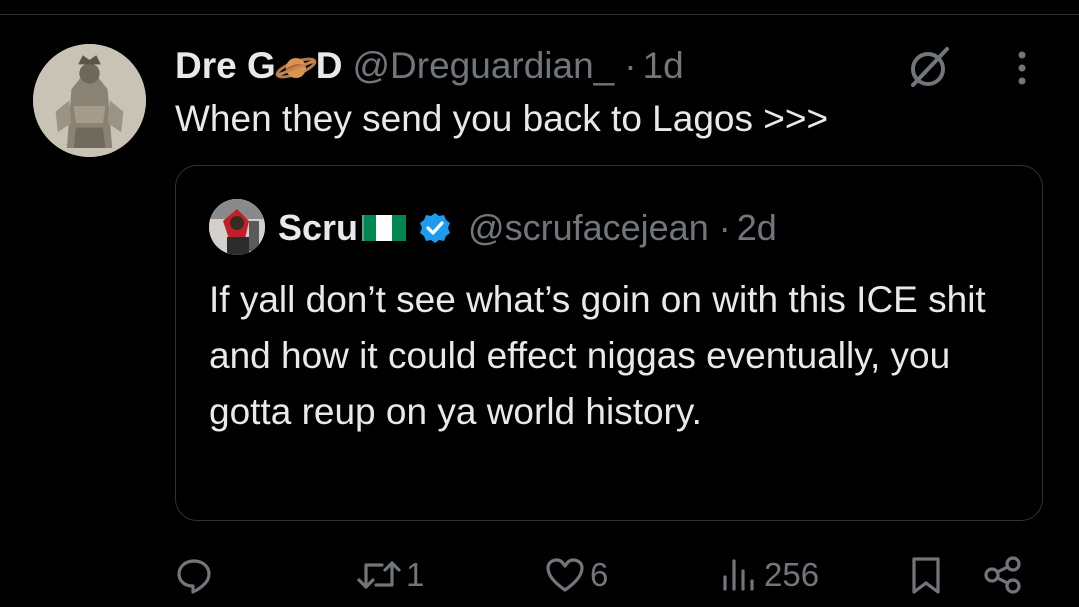 The image size is (1079, 607). I want to click on quoted-author-name: Scru, so click(318, 228).